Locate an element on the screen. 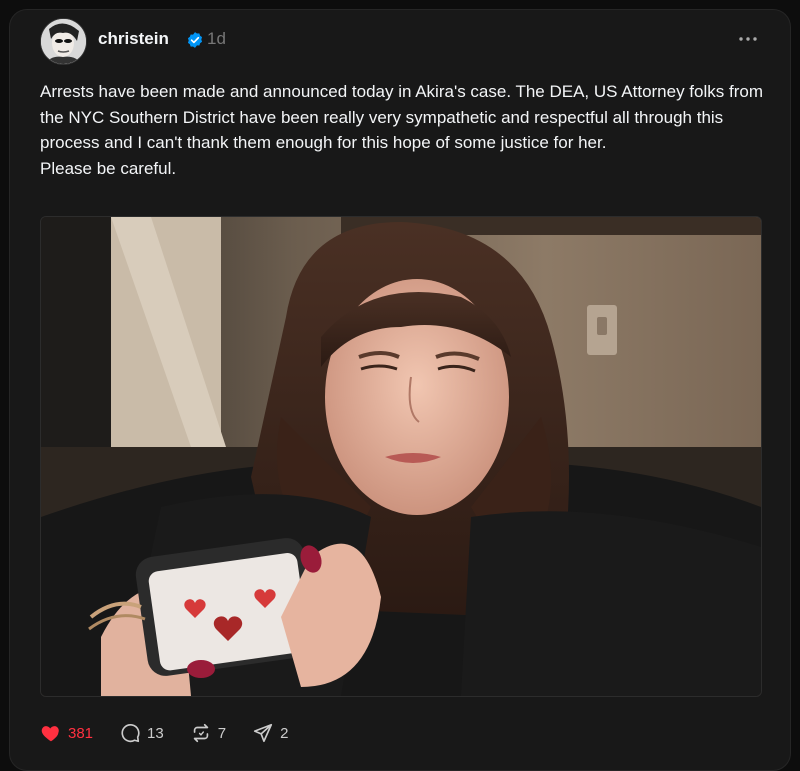 Image resolution: width=800 pixels, height=771 pixels. author-avatar is located at coordinates (63, 41).